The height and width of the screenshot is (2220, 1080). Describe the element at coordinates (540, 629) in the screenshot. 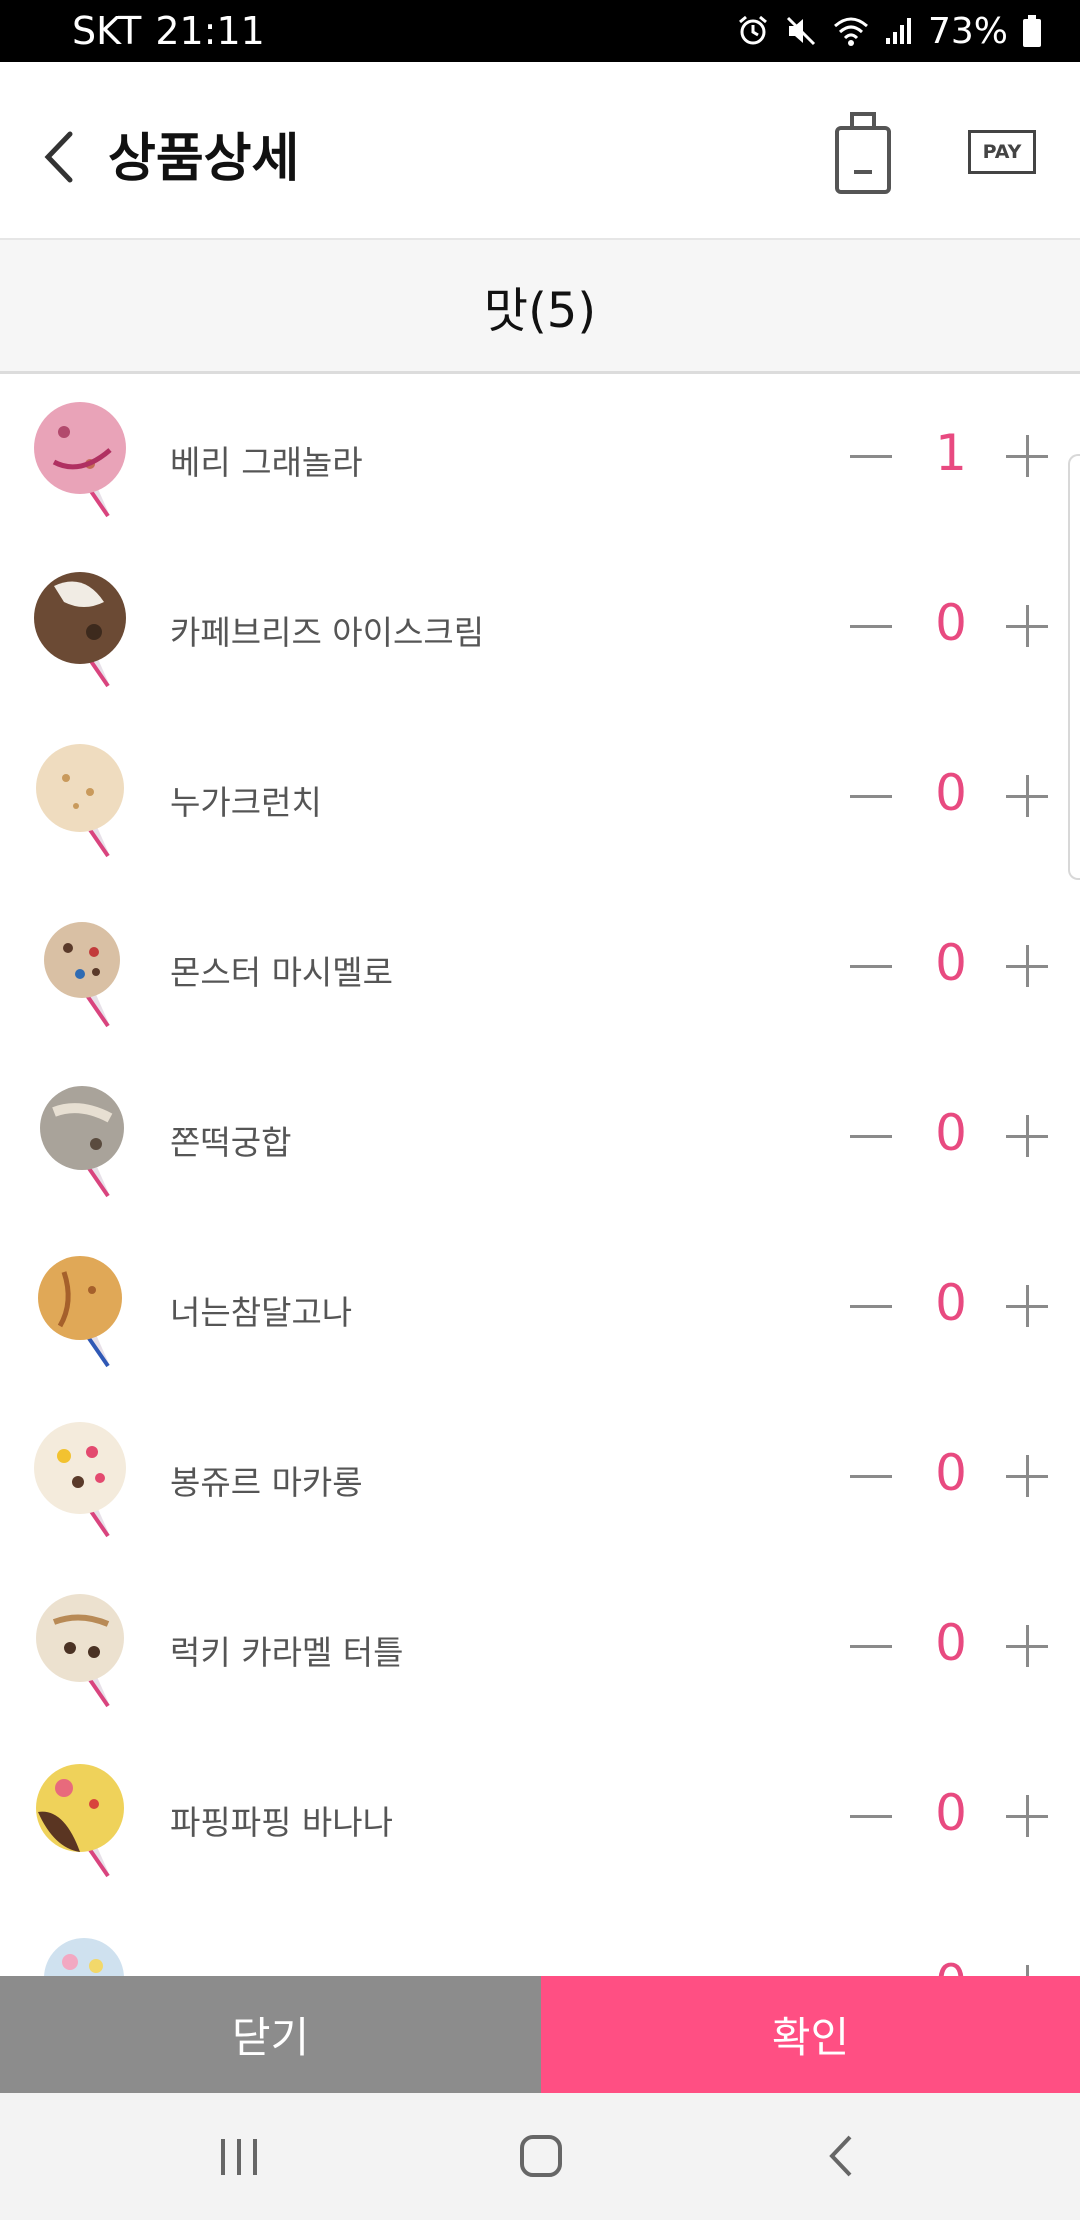

I see `list-item: 카페브리즈 아이스크림 0` at that location.